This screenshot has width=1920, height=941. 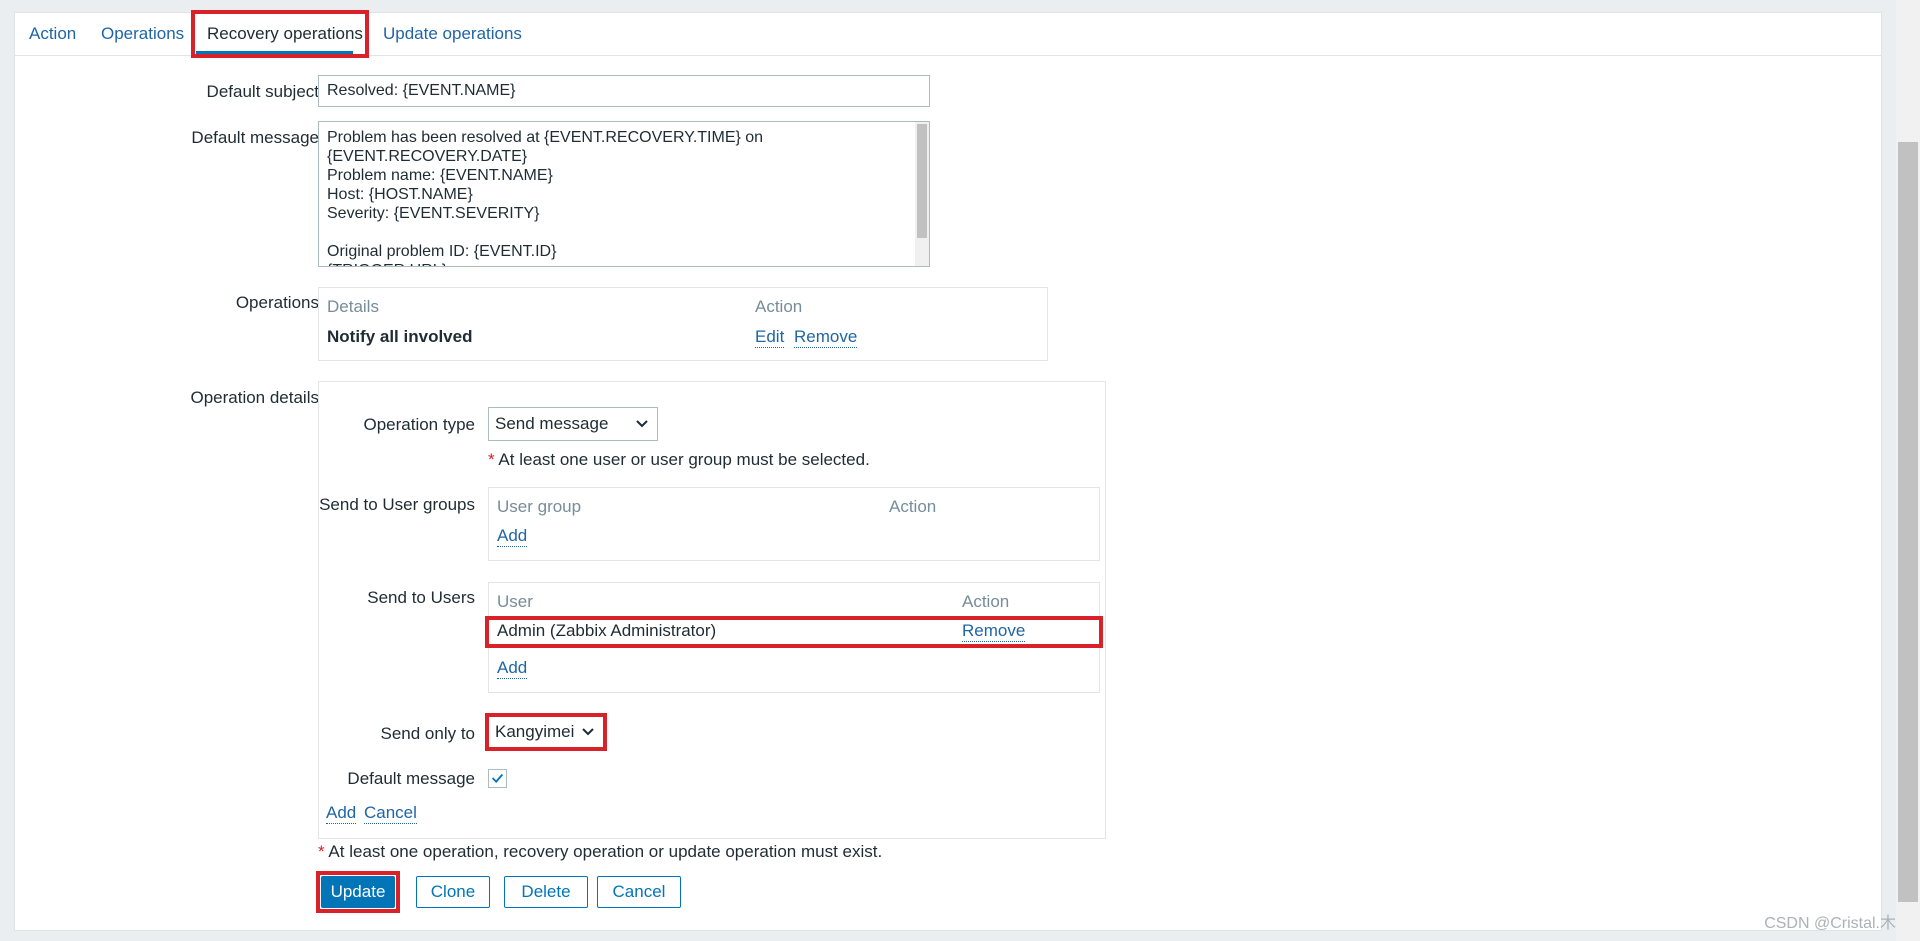 I want to click on users-col-action: Action, so click(x=986, y=601).